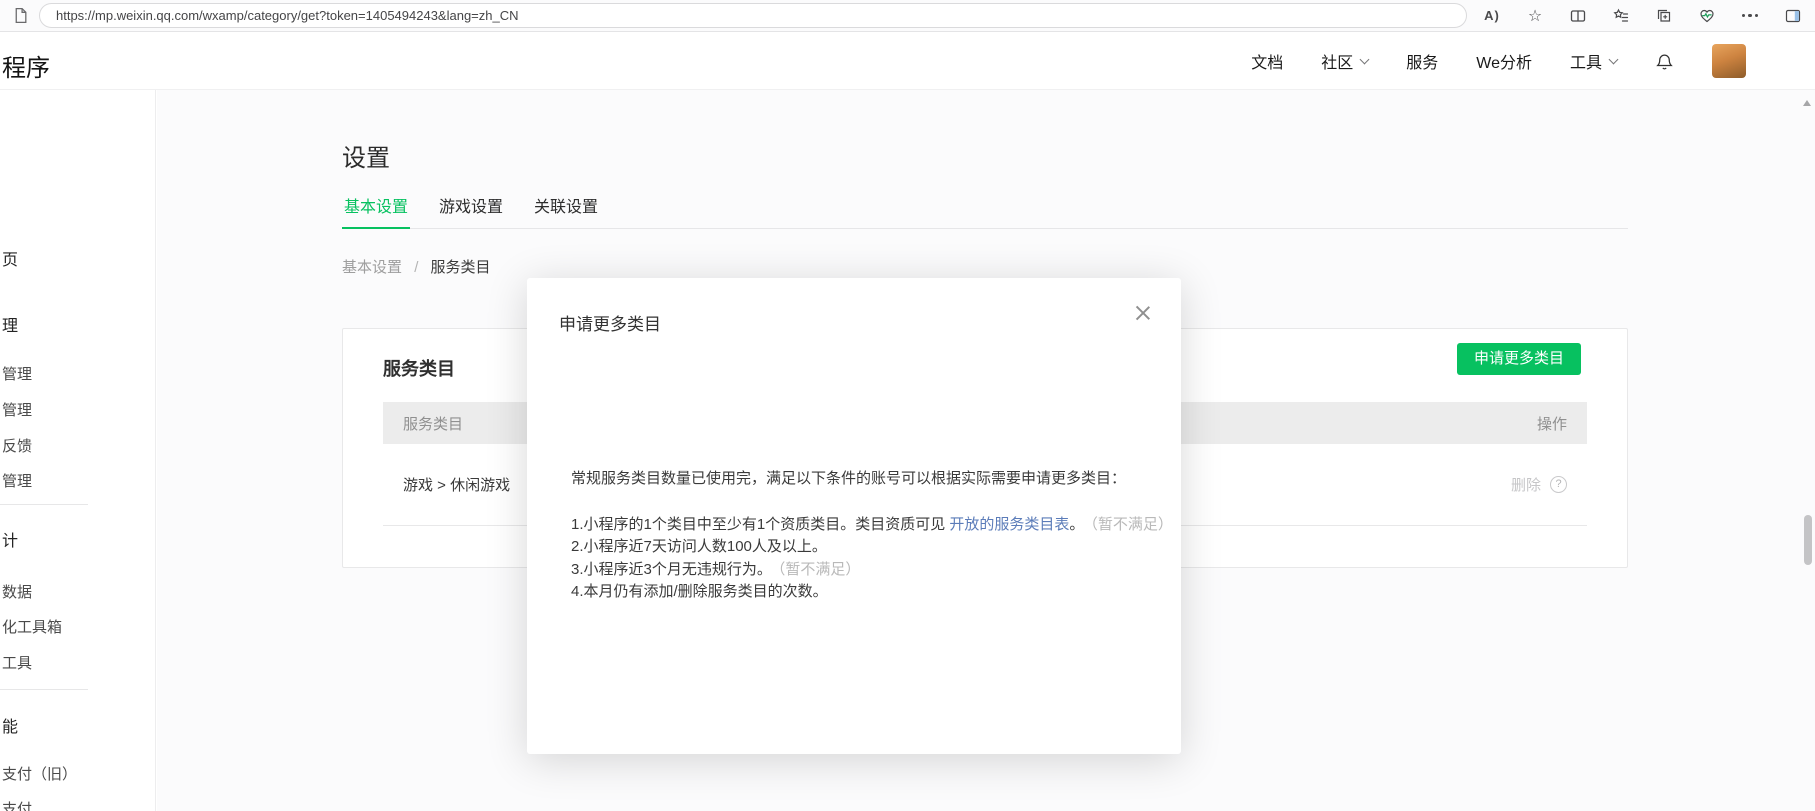 The height and width of the screenshot is (811, 1815). Describe the element at coordinates (760, 524) in the screenshot. I see `condition-text: 1.小程序的1个类目中至少有1个资质类目。类目资质可见` at that location.